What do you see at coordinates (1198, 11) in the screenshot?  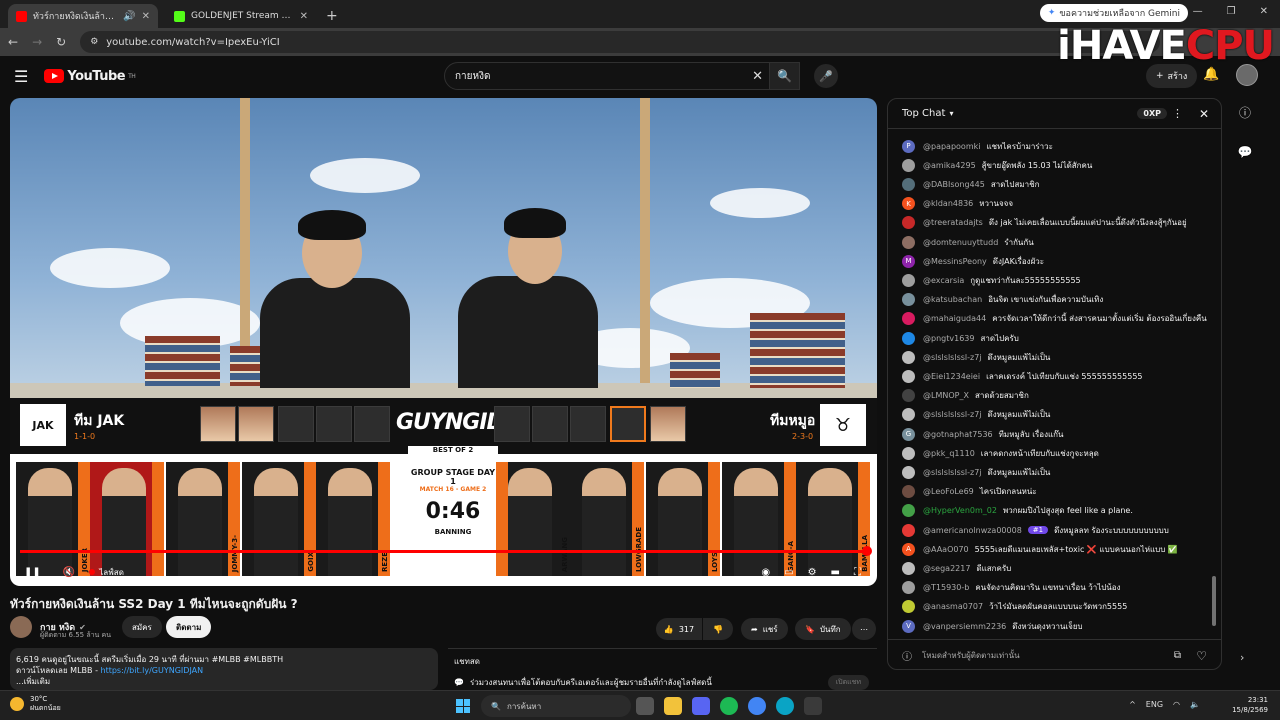 I see `minimize-icon: —` at bounding box center [1198, 11].